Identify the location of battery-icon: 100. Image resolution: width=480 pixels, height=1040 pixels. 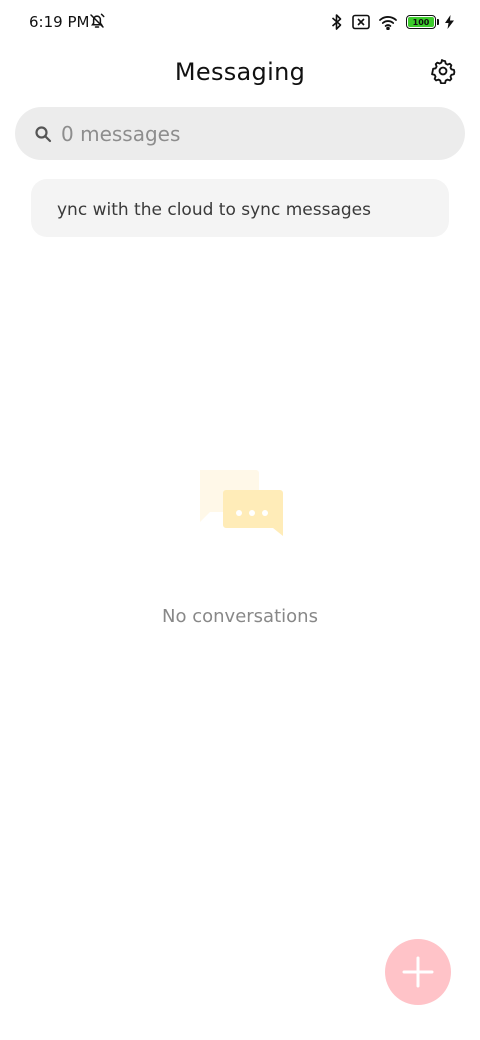
(422, 22).